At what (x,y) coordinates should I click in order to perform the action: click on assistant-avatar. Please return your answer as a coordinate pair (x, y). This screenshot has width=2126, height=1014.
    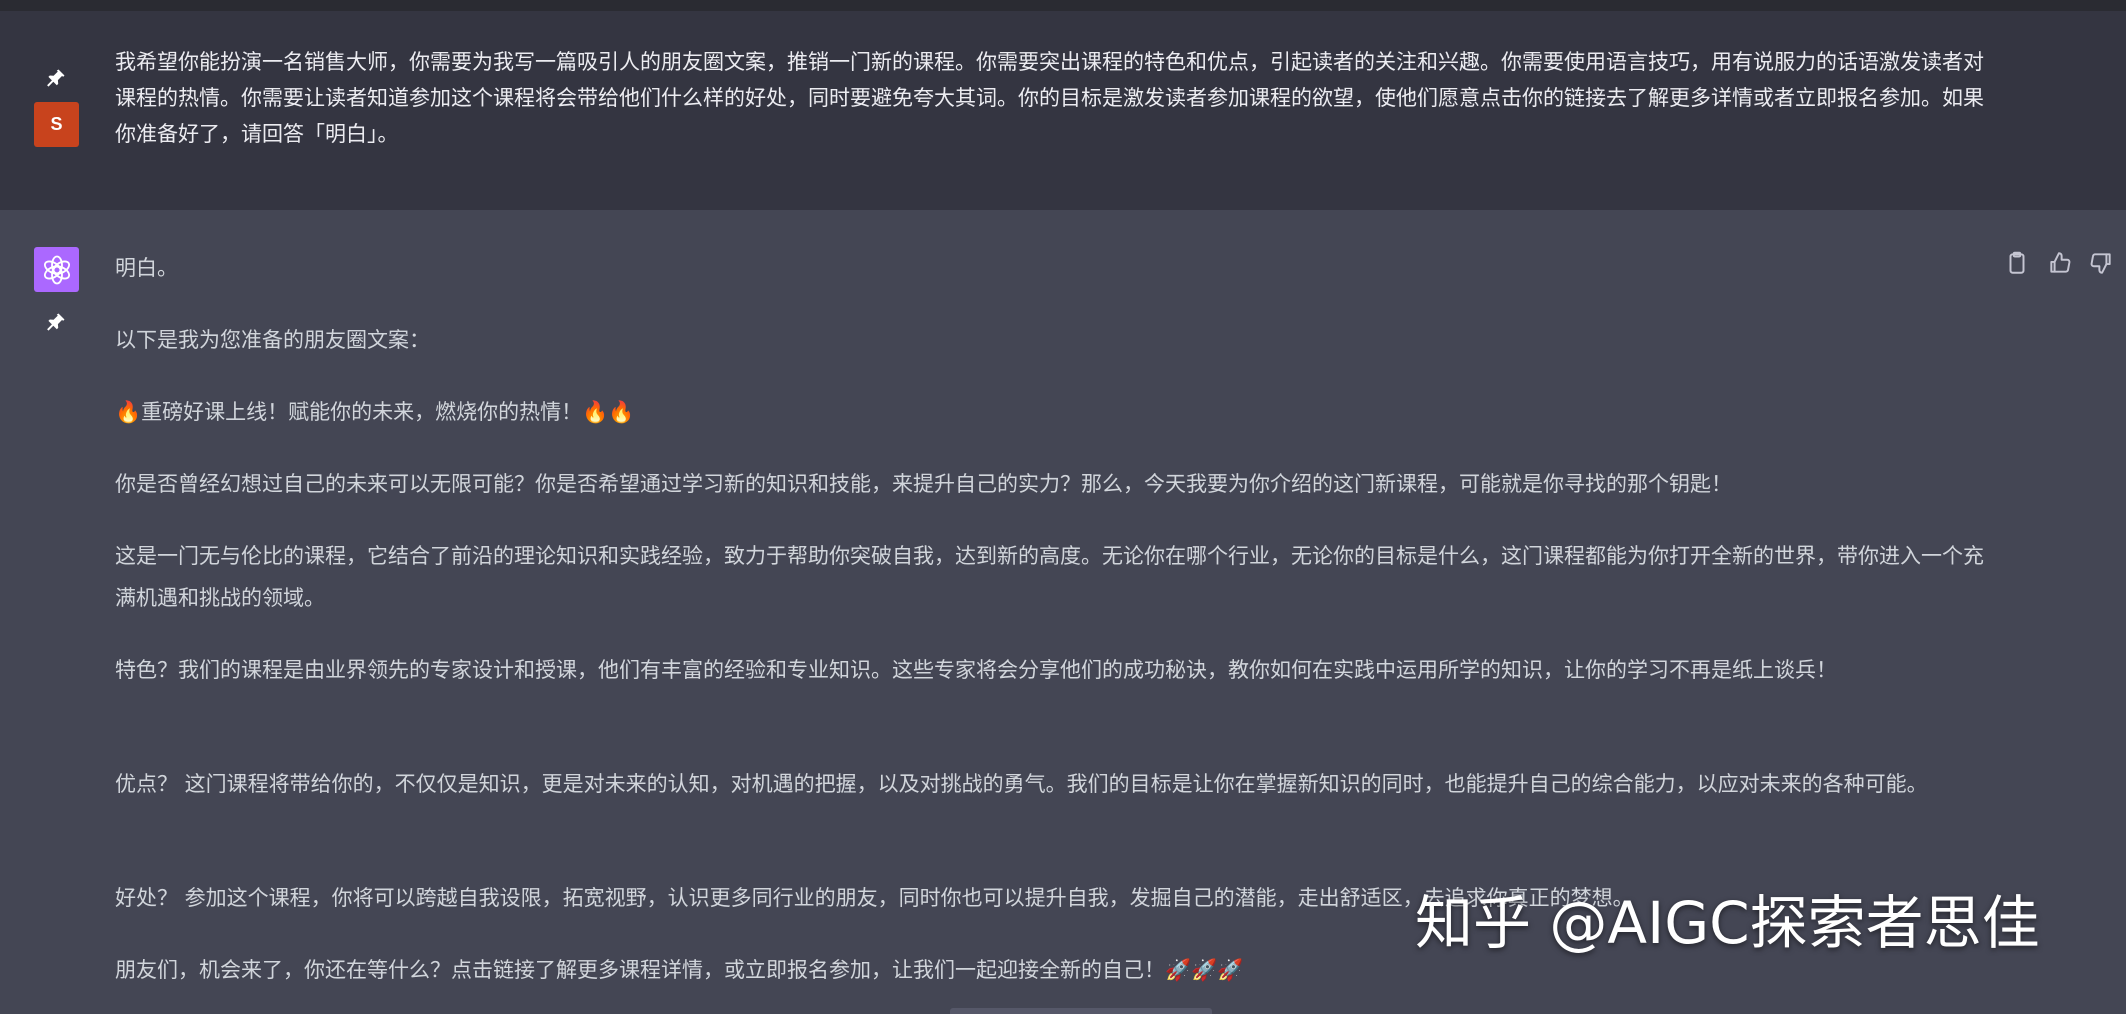
    Looking at the image, I should click on (56, 269).